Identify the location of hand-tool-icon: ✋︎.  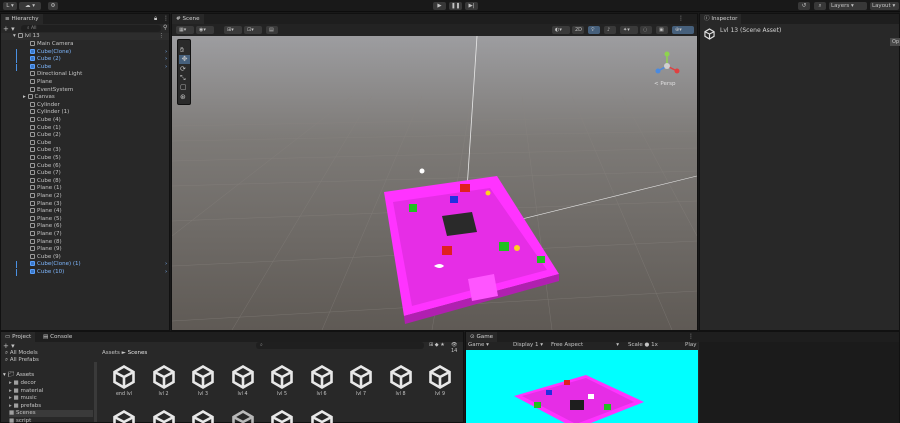
(182, 50).